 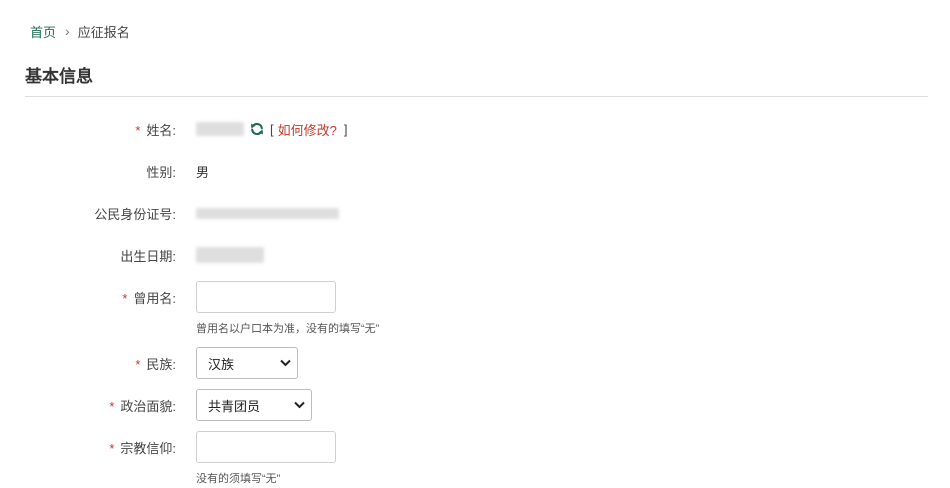 I want to click on former-name-input, so click(x=266, y=297).